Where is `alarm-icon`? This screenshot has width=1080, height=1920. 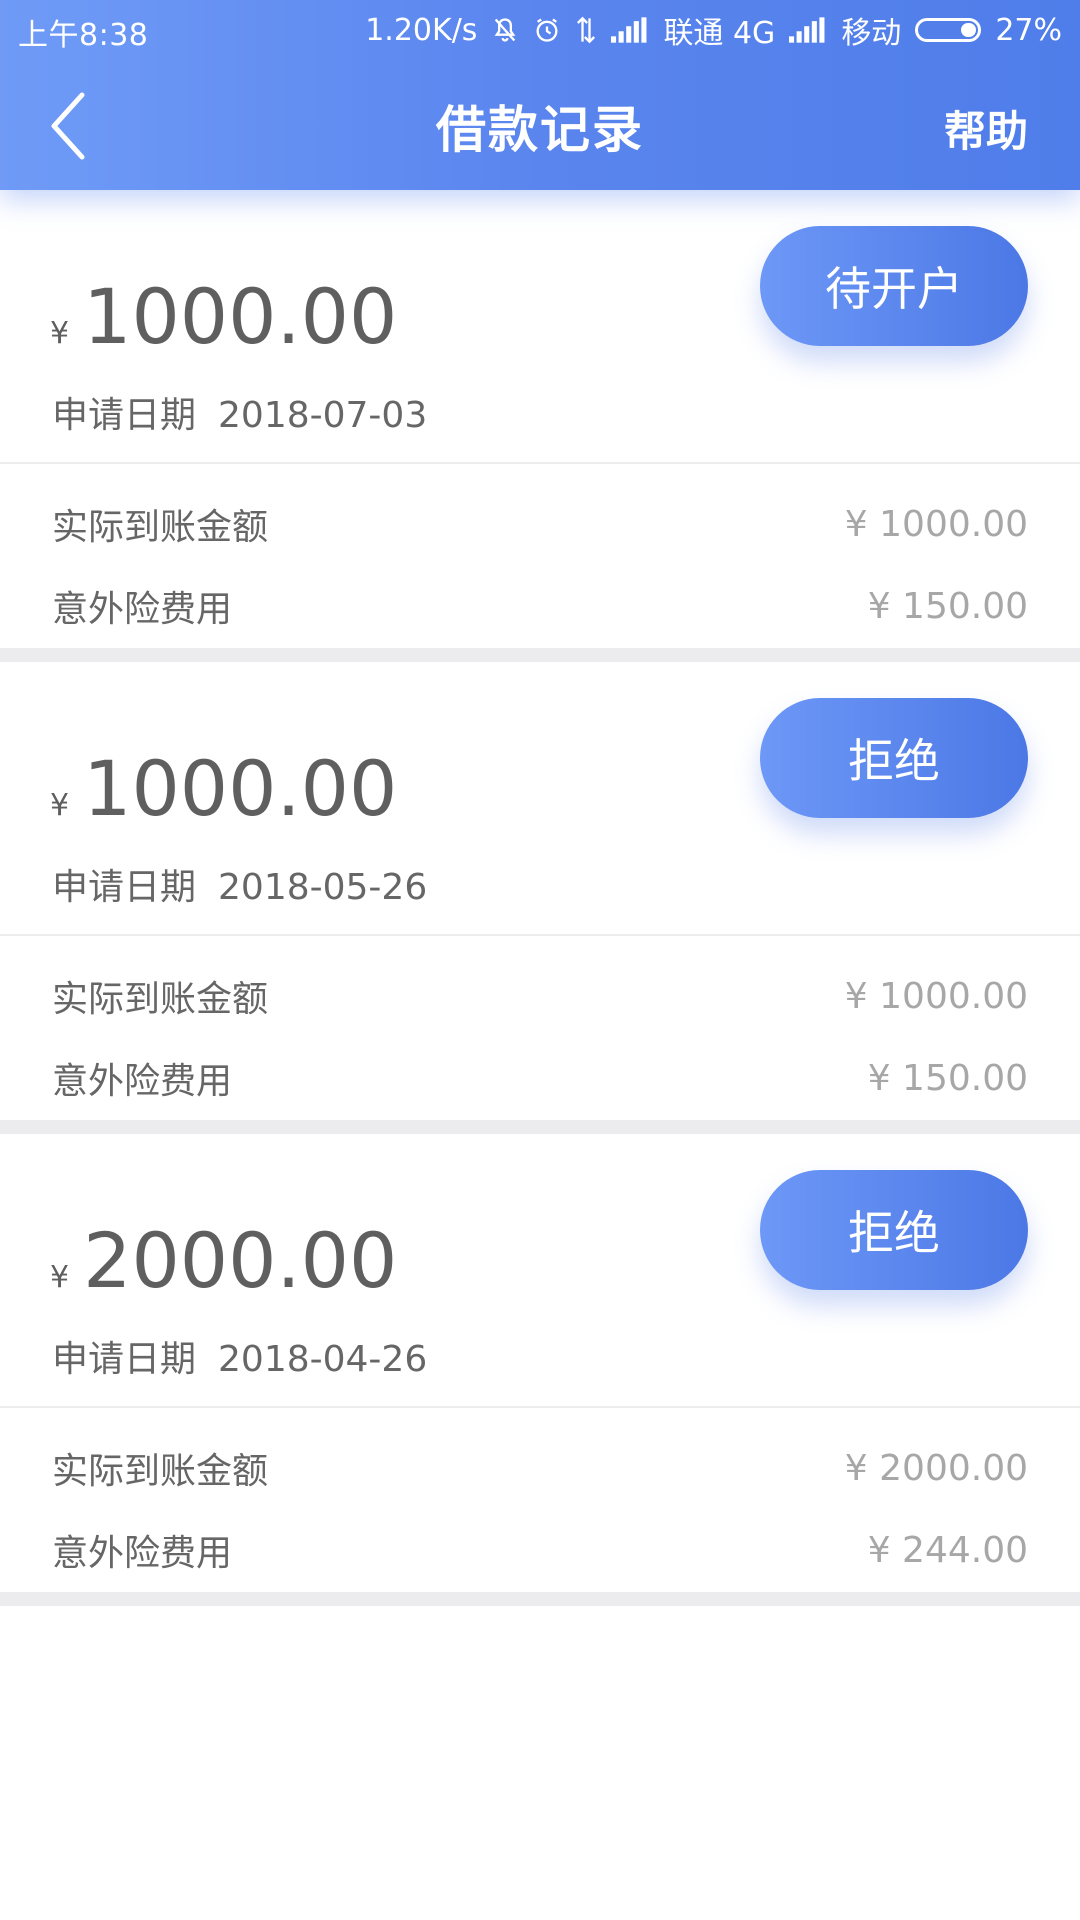 alarm-icon is located at coordinates (547, 30).